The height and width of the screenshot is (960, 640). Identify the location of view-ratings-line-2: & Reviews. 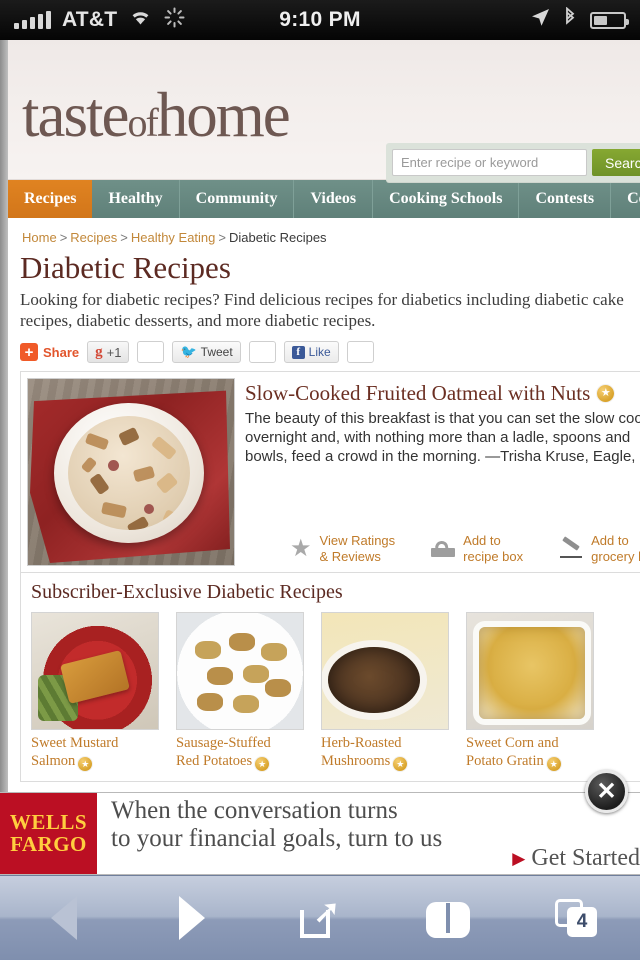
(350, 556).